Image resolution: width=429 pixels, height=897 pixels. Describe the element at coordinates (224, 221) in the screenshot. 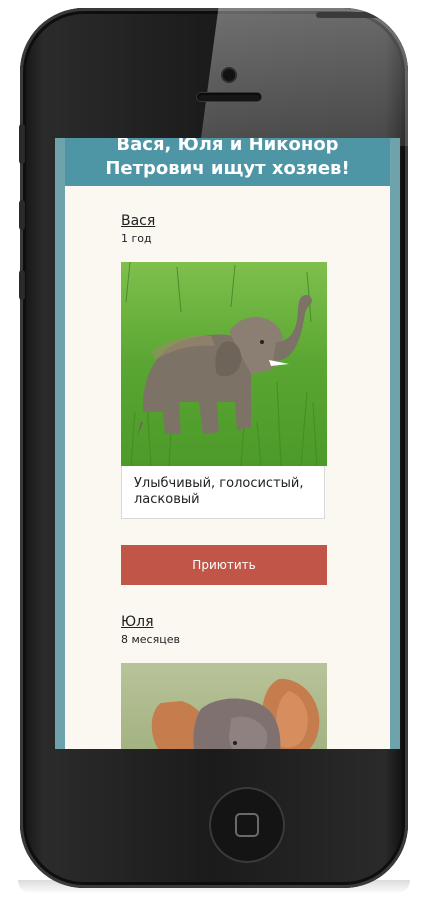

I see `pet-name-link: Вася` at that location.